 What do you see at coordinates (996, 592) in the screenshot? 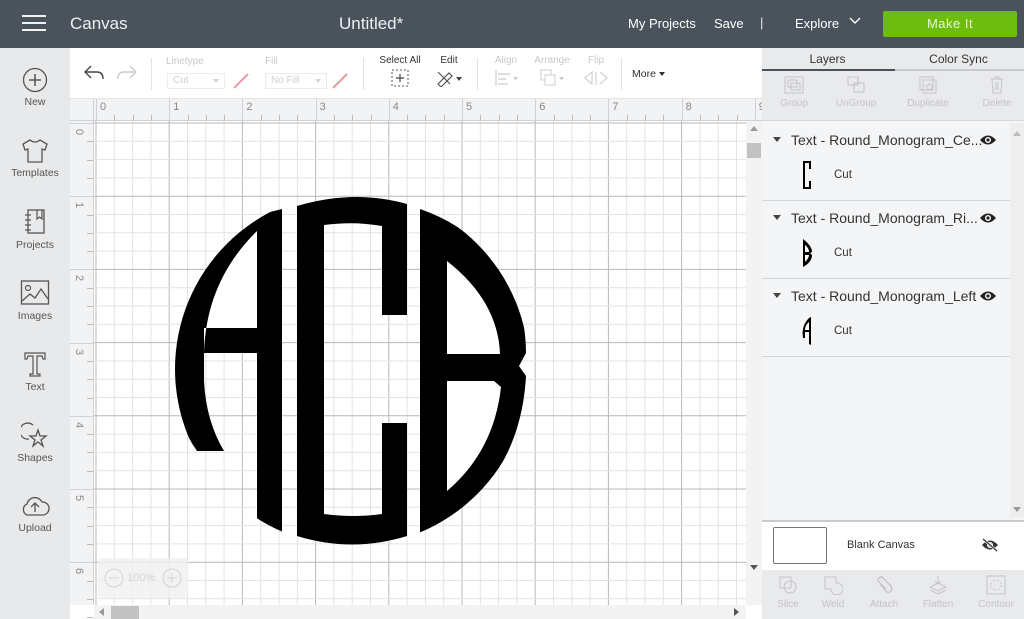
I see `contour-button: Contour` at bounding box center [996, 592].